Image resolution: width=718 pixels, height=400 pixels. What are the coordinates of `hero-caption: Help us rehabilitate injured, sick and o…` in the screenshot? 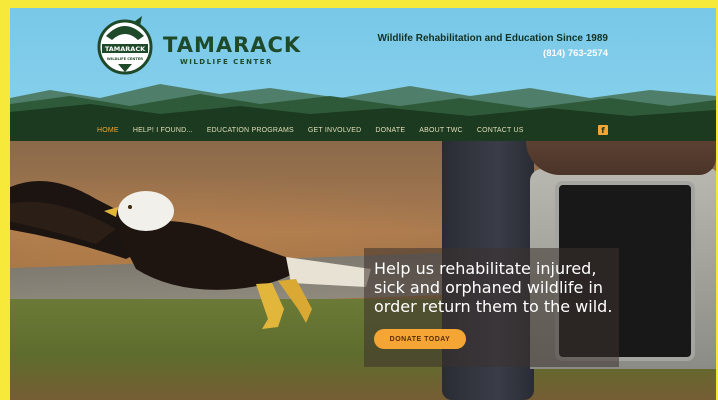 It's located at (493, 287).